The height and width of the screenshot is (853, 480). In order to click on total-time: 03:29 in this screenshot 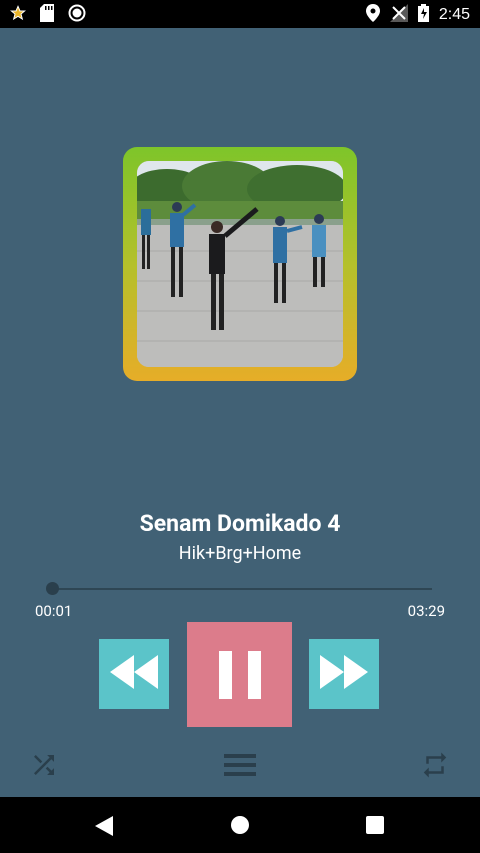, I will do `click(426, 611)`.